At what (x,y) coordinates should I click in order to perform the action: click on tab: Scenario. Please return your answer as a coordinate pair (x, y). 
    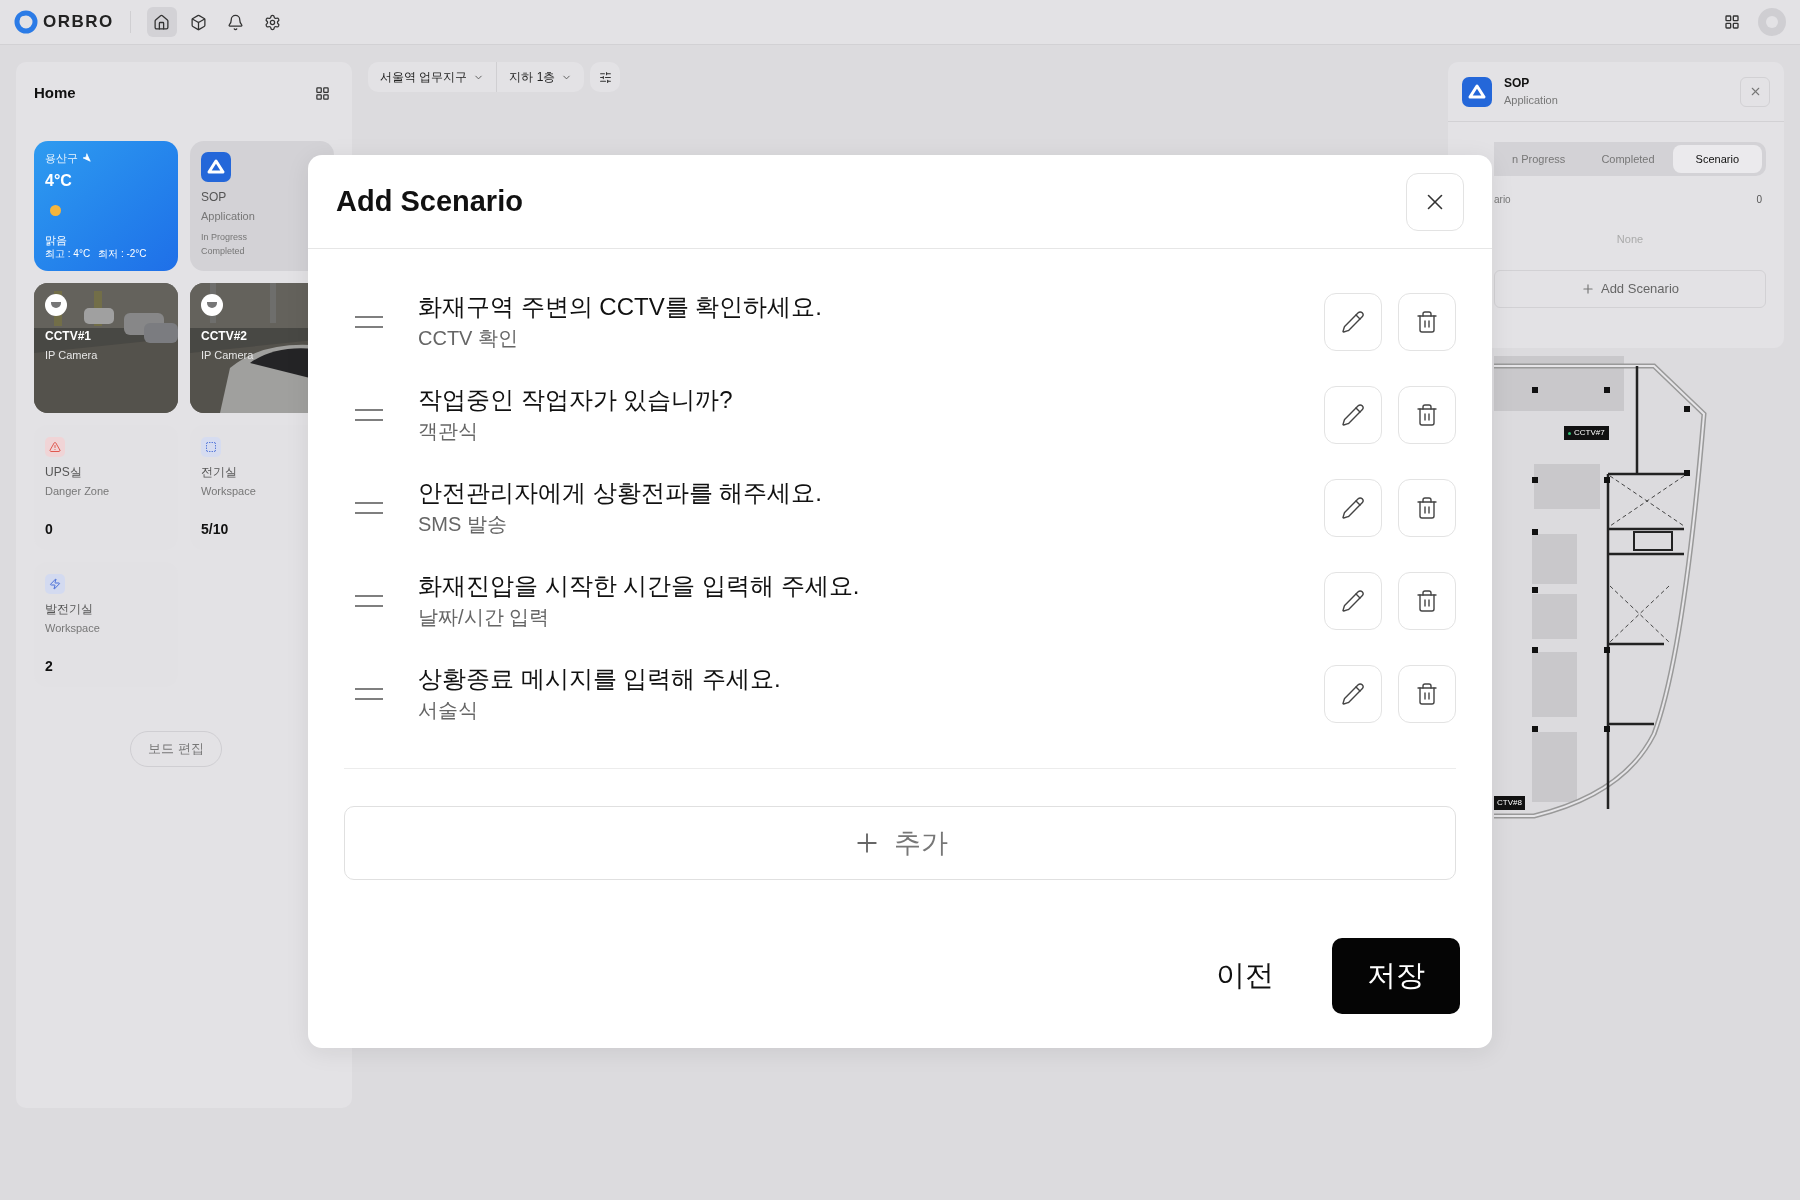
    Looking at the image, I should click on (1717, 159).